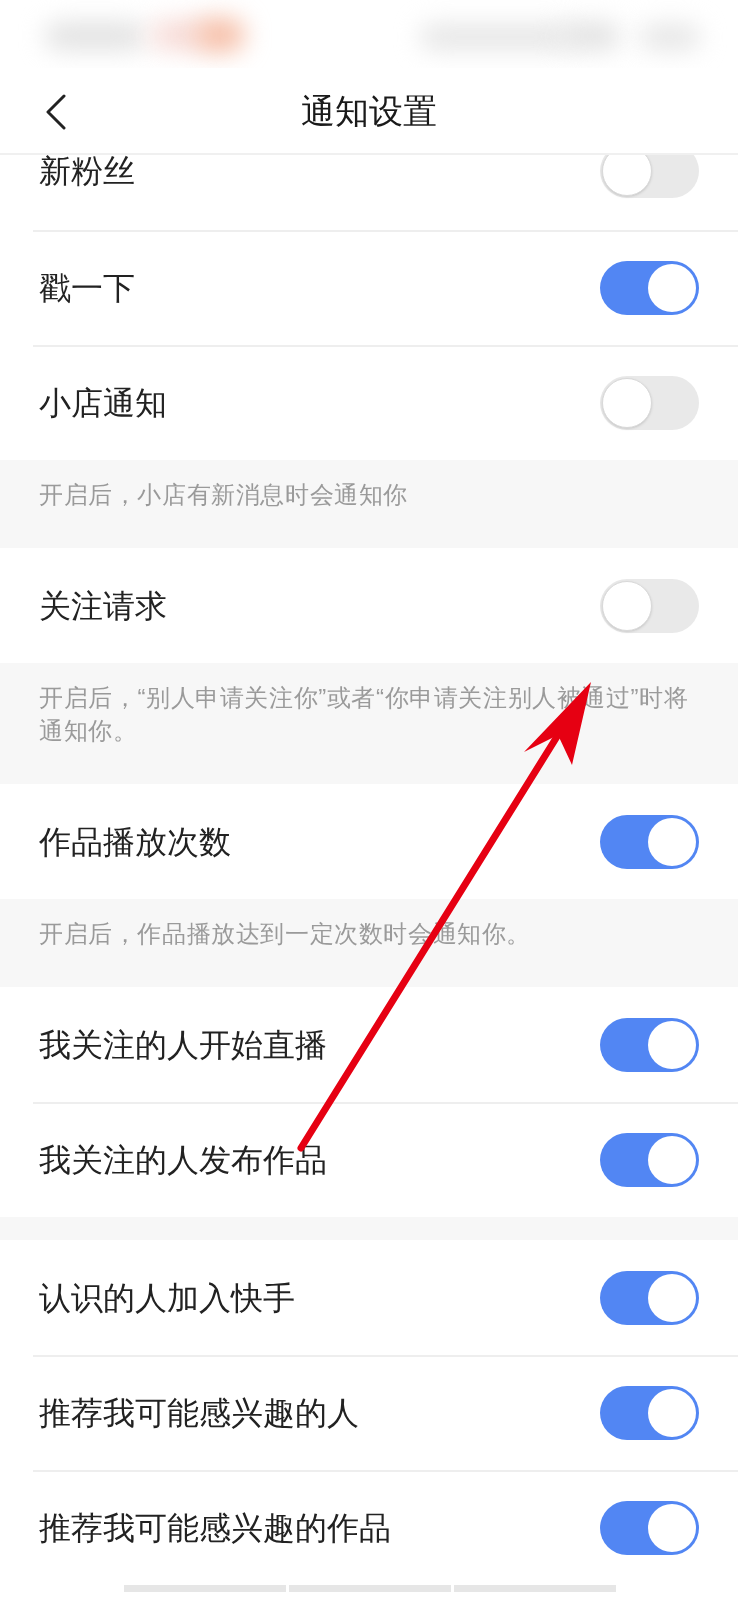 The width and height of the screenshot is (738, 1600). I want to click on setting-label: 新粉丝, so click(87, 173).